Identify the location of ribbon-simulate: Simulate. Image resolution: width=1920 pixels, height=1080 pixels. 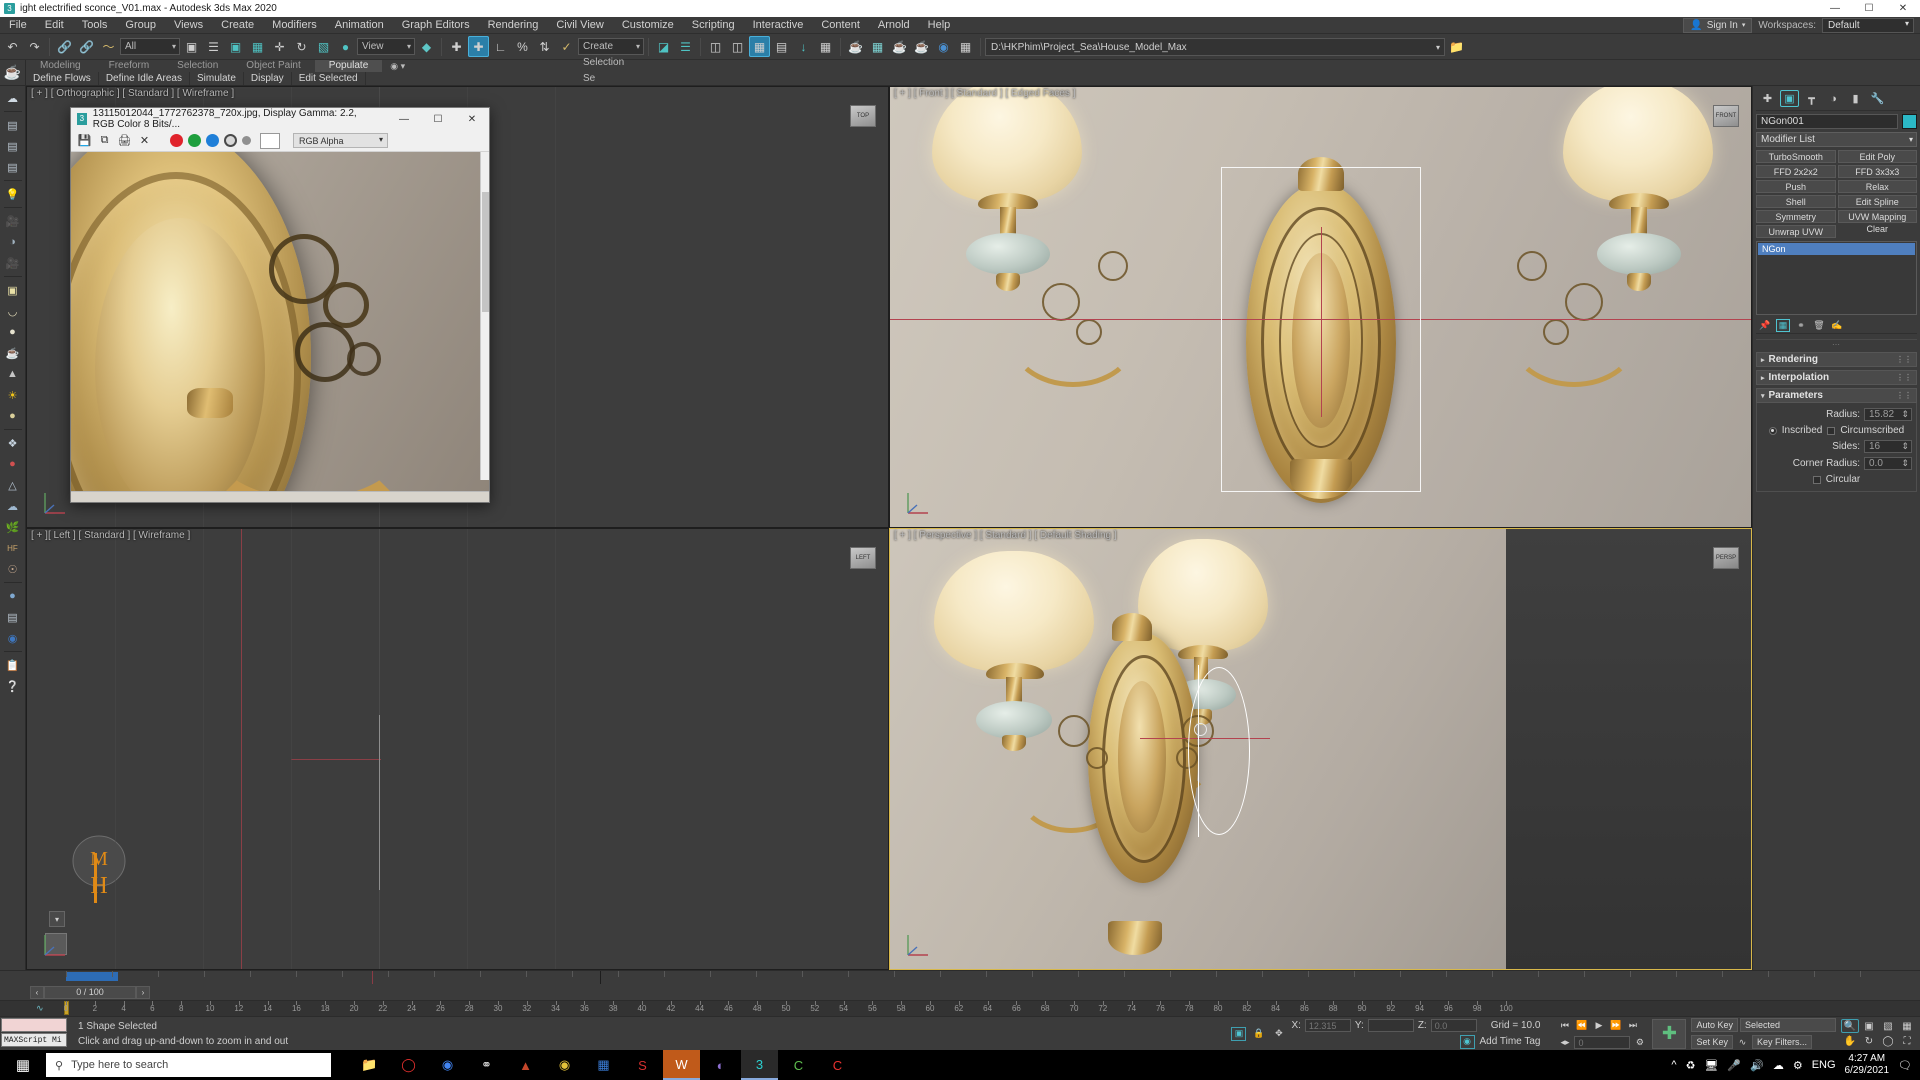
(217, 78).